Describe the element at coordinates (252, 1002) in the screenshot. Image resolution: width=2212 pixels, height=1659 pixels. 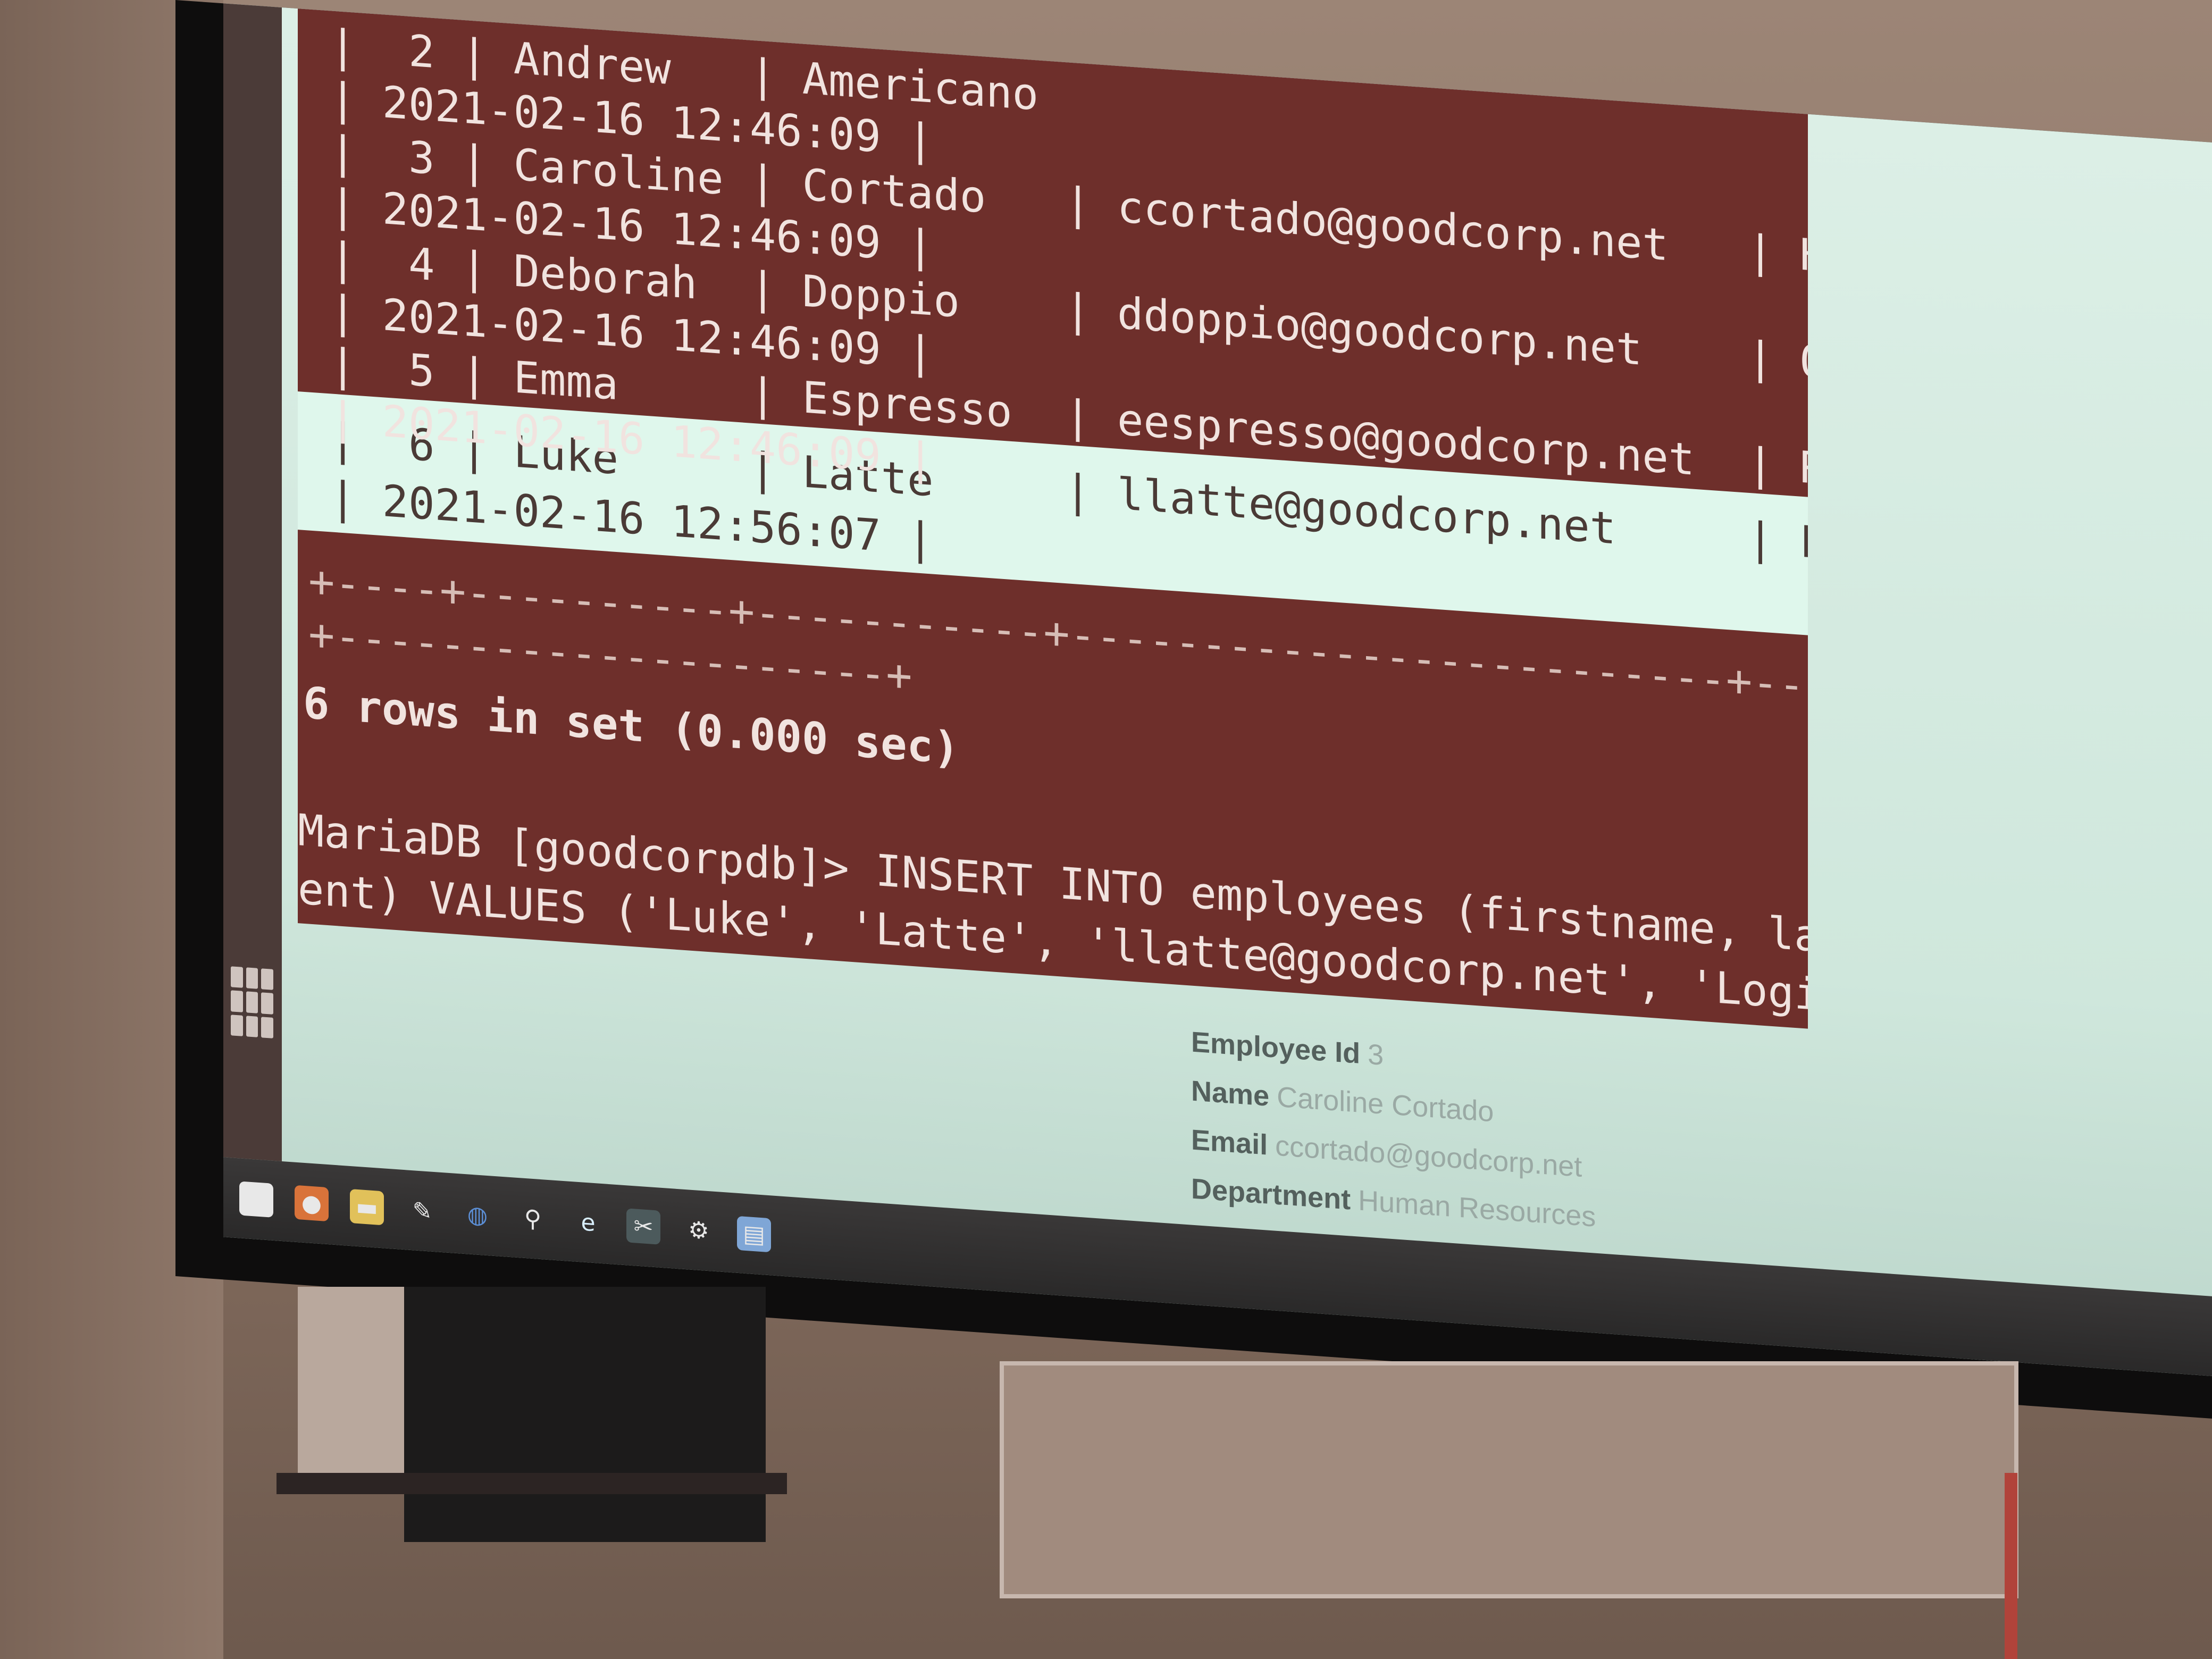
I see `apps-grid-icon` at that location.